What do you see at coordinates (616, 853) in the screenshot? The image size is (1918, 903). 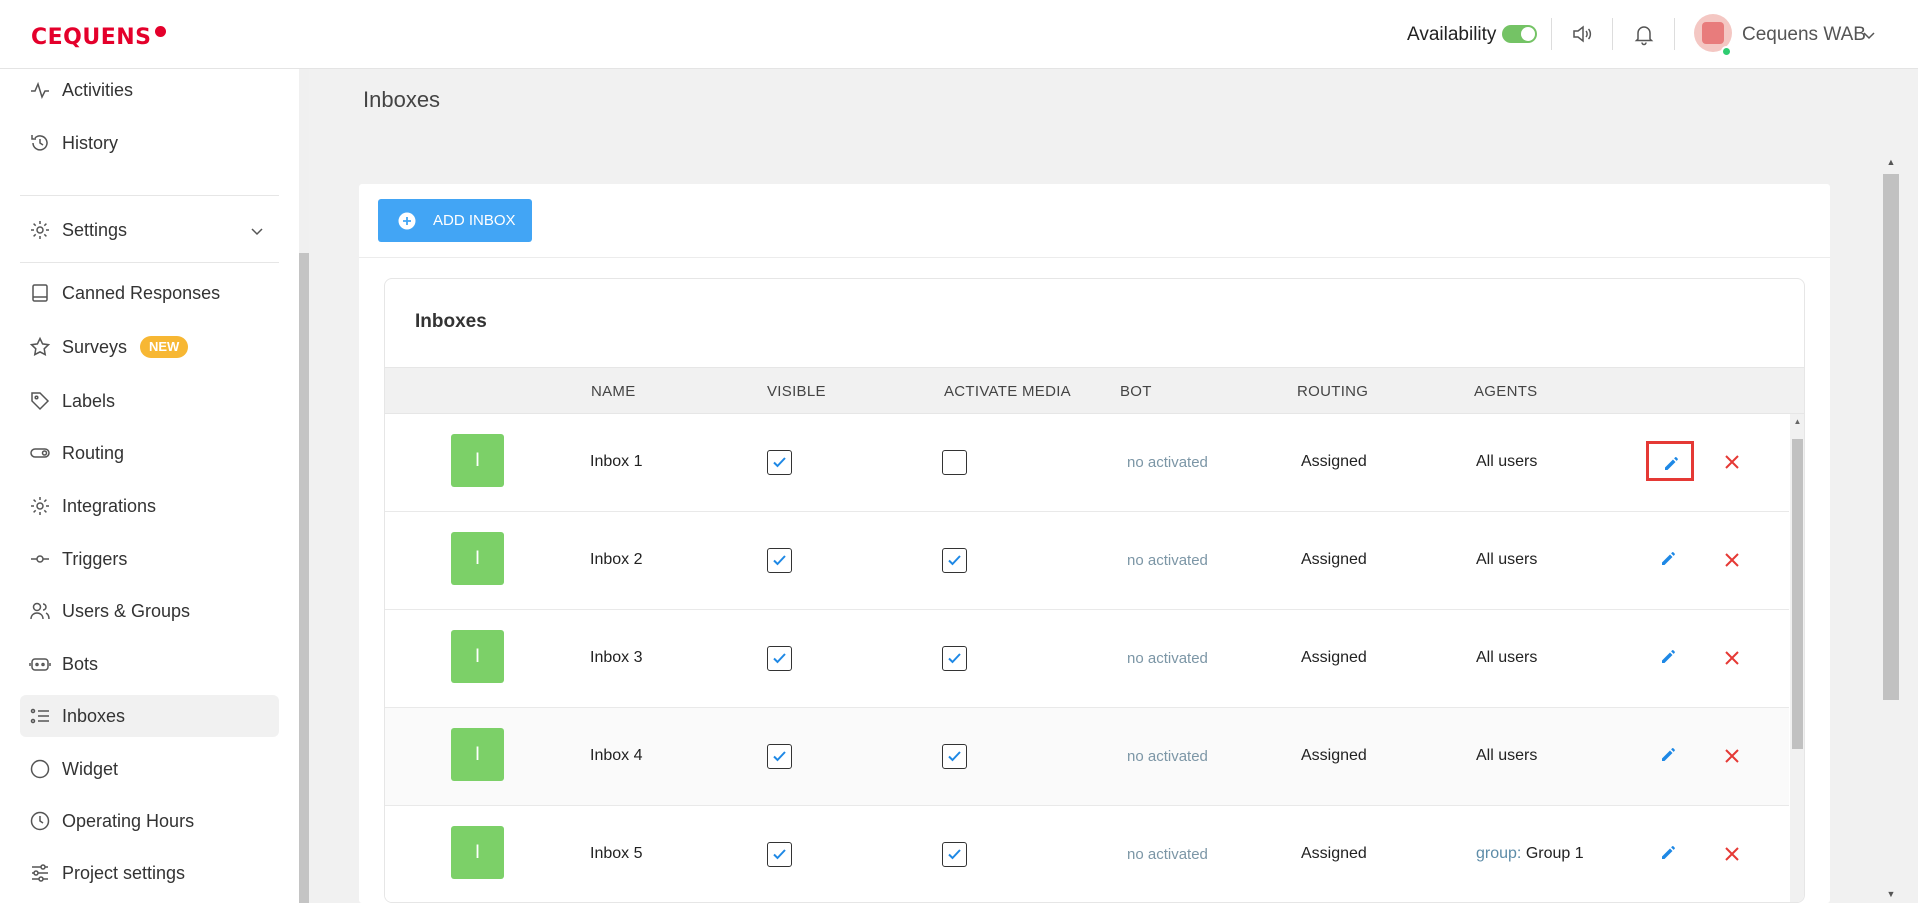 I see `inbox-name: Inbox 5` at bounding box center [616, 853].